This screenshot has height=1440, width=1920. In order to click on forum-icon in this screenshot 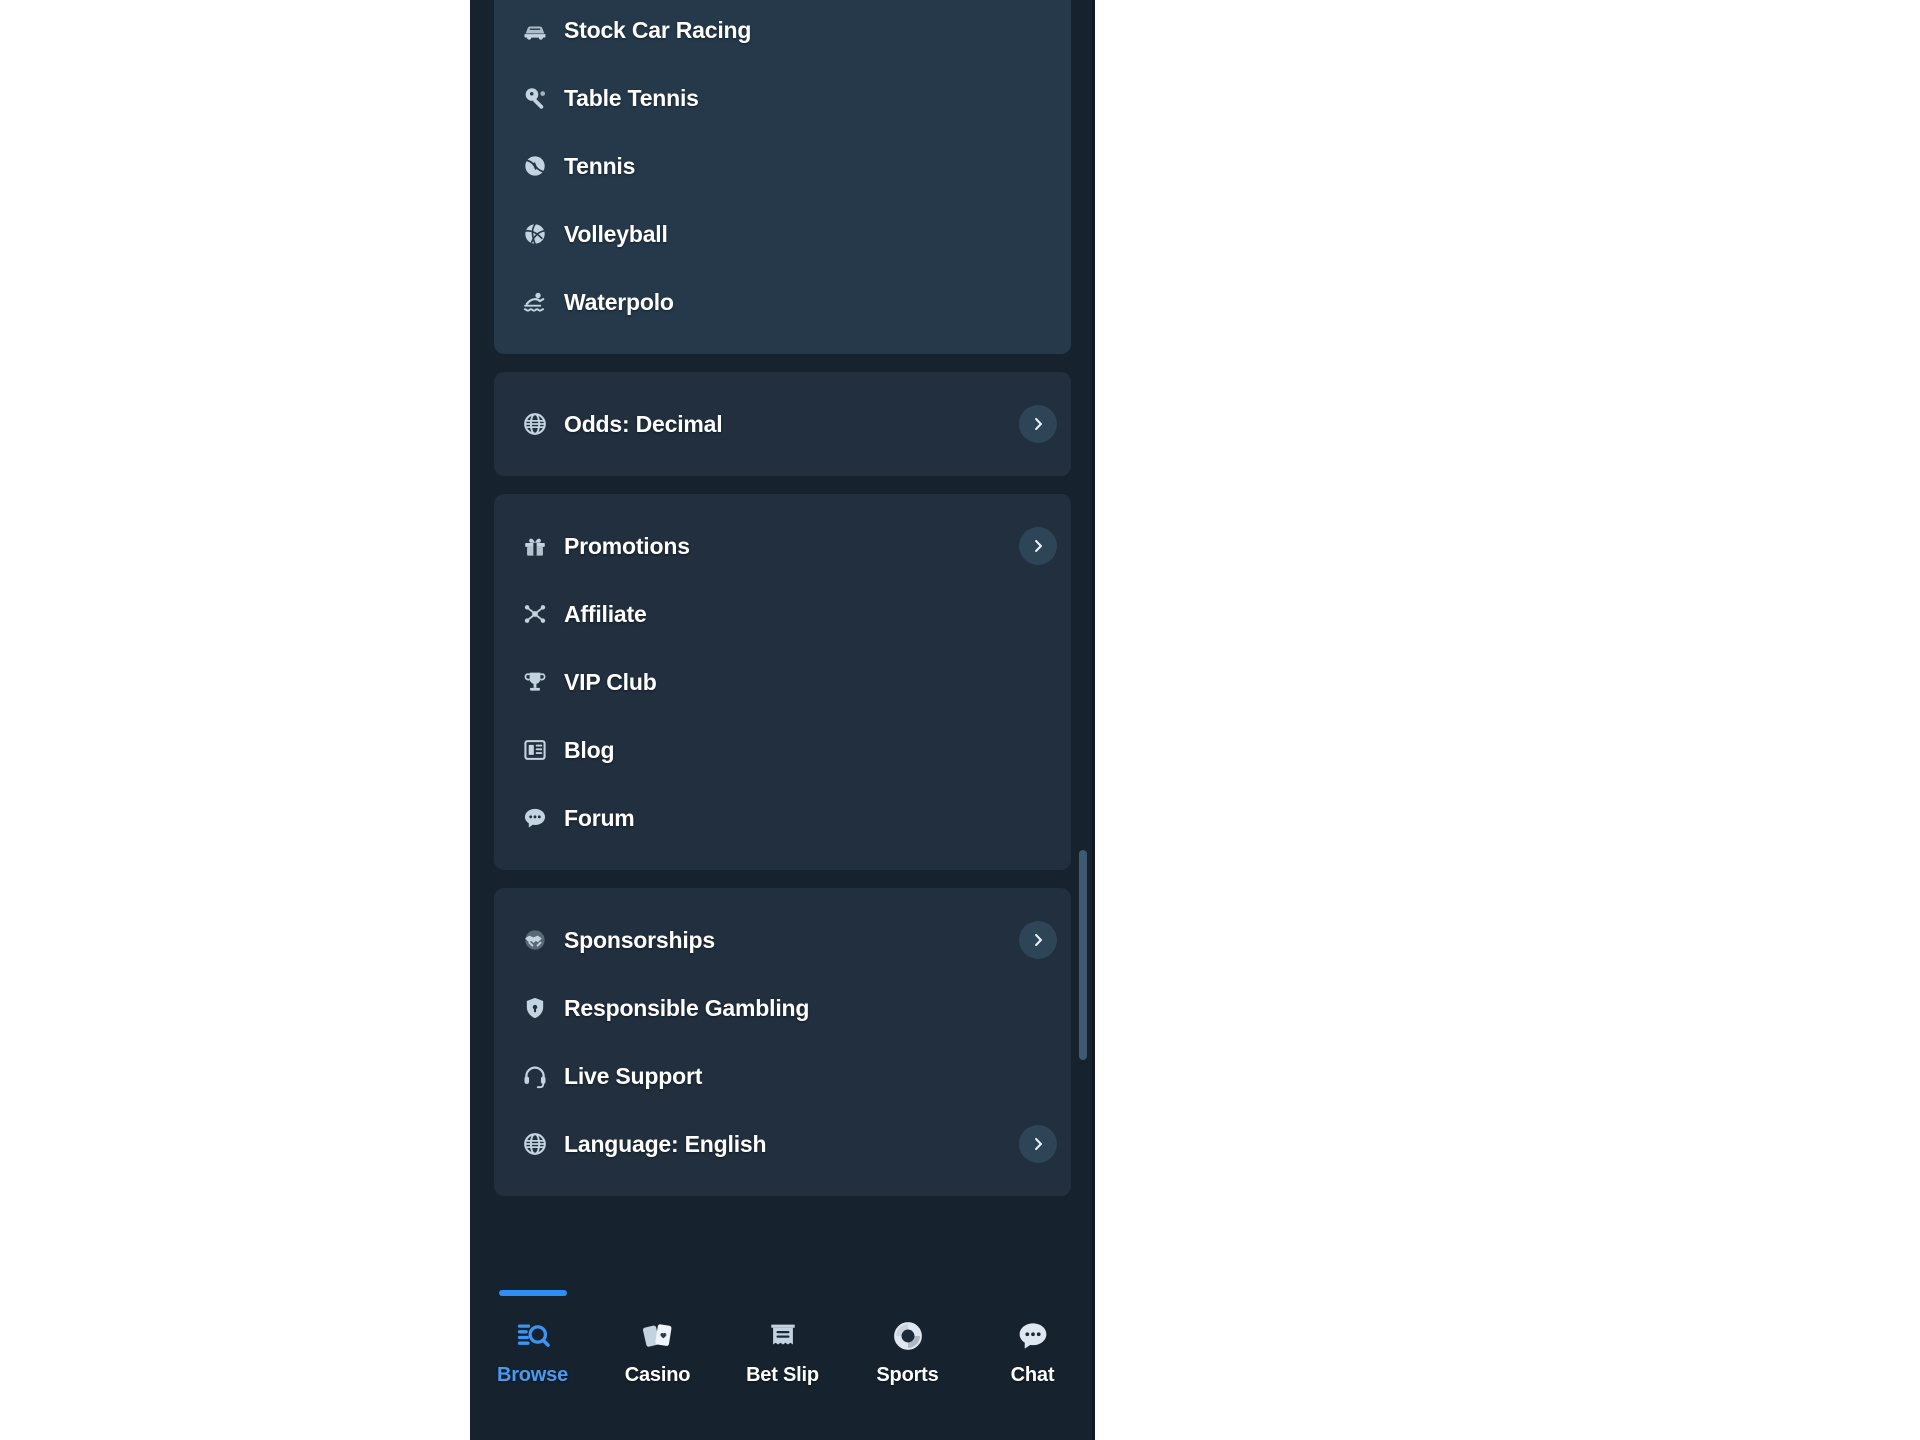, I will do `click(535, 818)`.